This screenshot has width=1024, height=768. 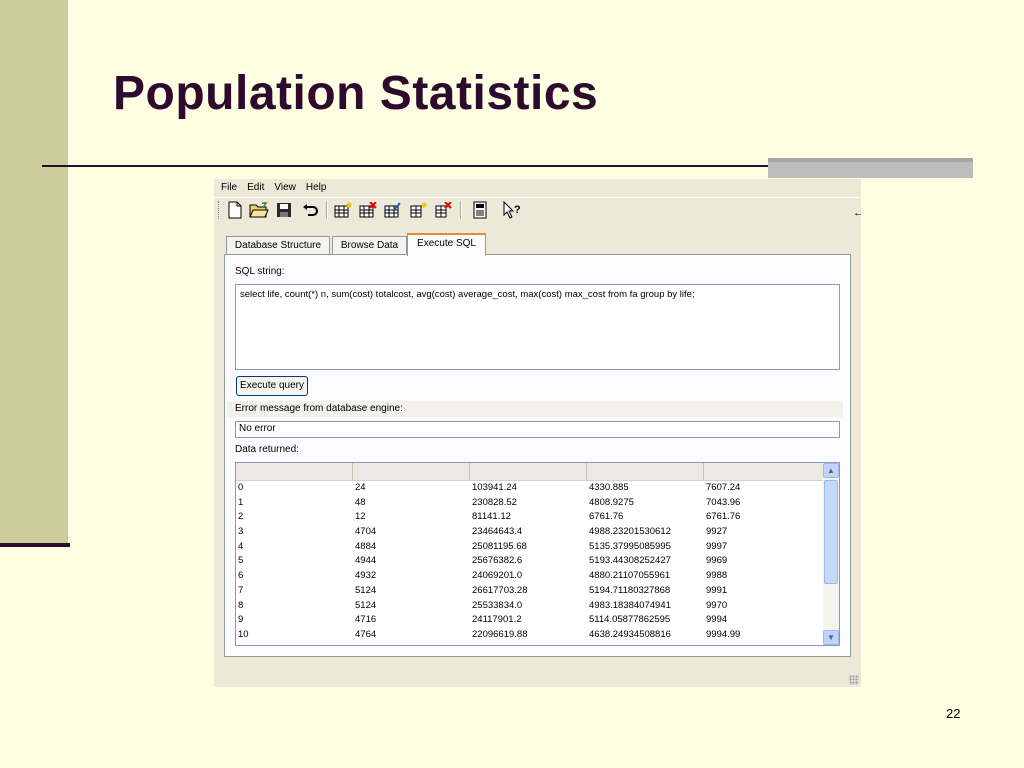 I want to click on table-row: 9 4716 24117901.2 5114.05877862595 9994, so click(x=530, y=620).